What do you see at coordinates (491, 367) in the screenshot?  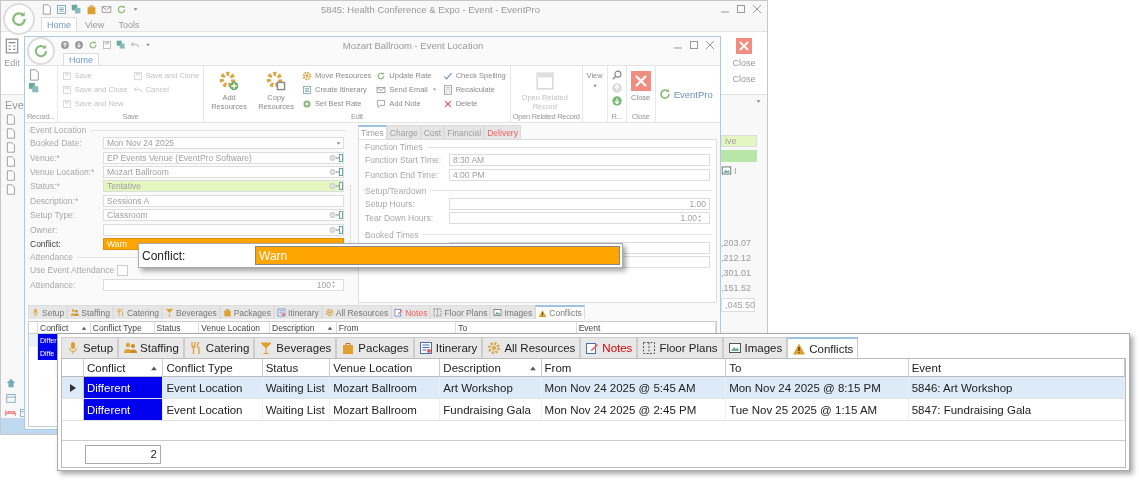 I see `column-header: Description` at bounding box center [491, 367].